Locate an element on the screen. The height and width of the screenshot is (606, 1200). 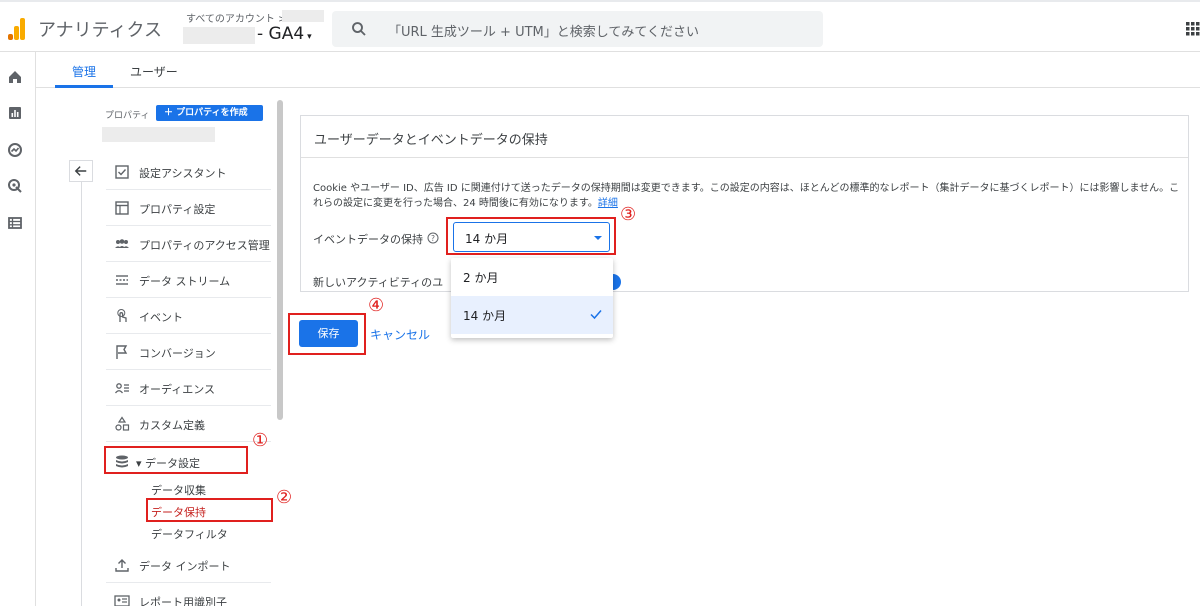
menu-data-import: データ インポート is located at coordinates (188, 565).